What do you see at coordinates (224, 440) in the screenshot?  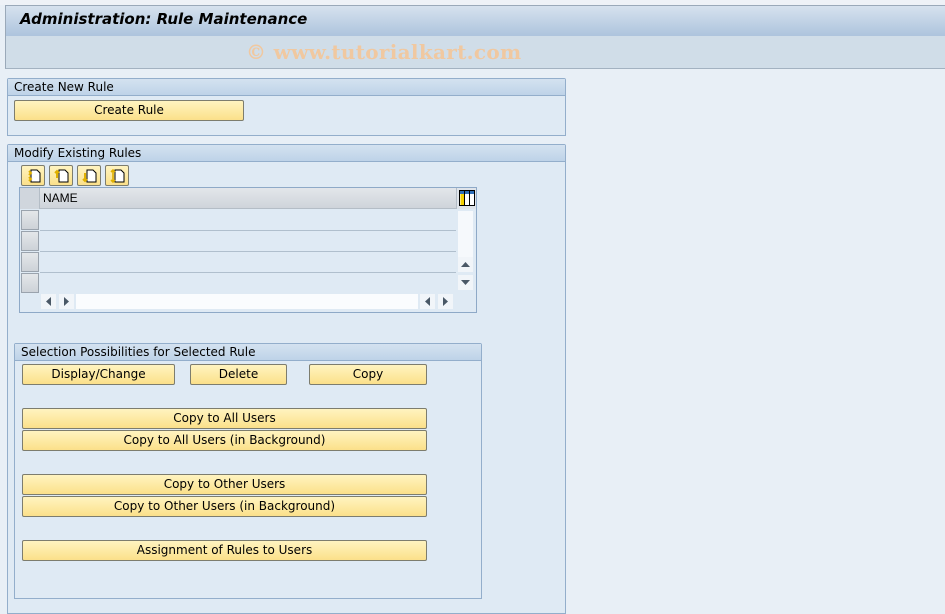 I see `copy-to-all-users-background-button: Copy to All Users (in Background)` at bounding box center [224, 440].